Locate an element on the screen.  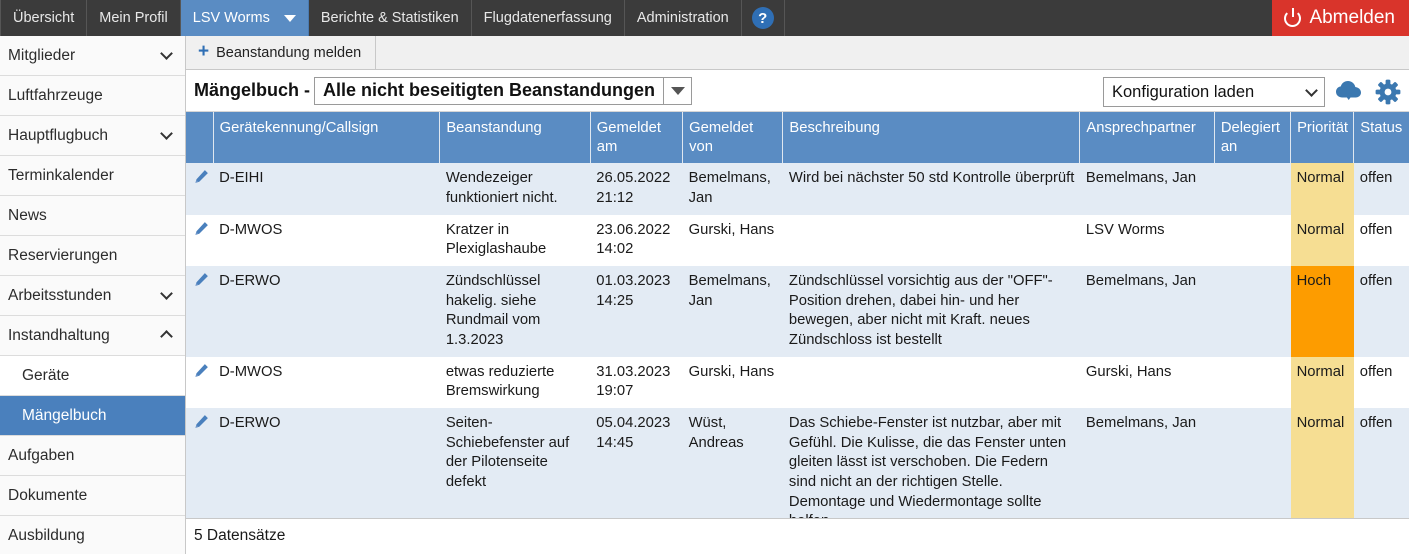
sidebar-item-arbeitsstunden: Arbeitsstunden is located at coordinates (92, 296).